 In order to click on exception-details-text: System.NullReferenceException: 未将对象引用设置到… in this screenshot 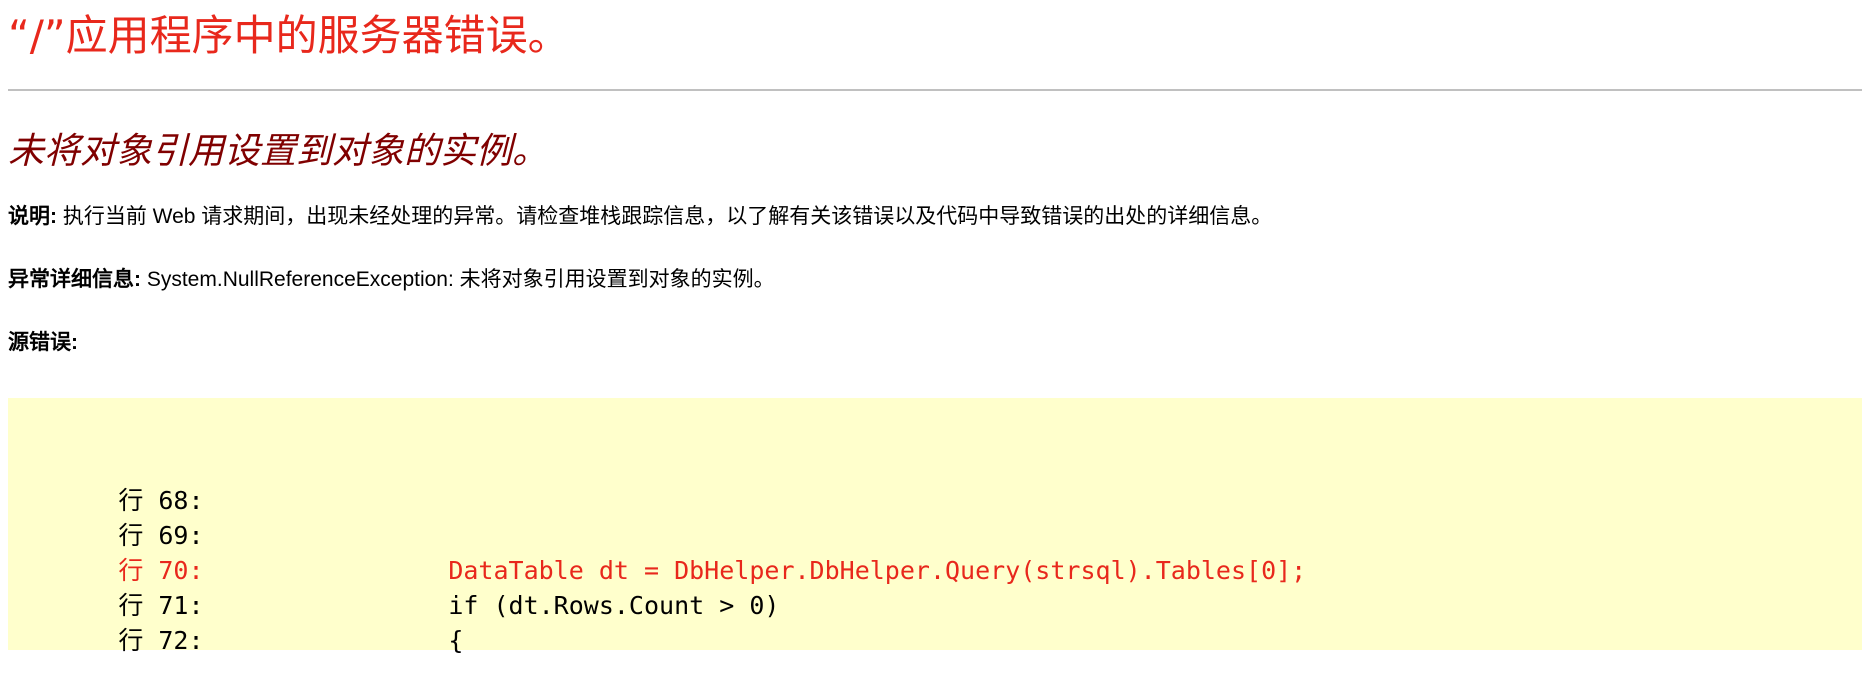, I will do `click(460, 279)`.